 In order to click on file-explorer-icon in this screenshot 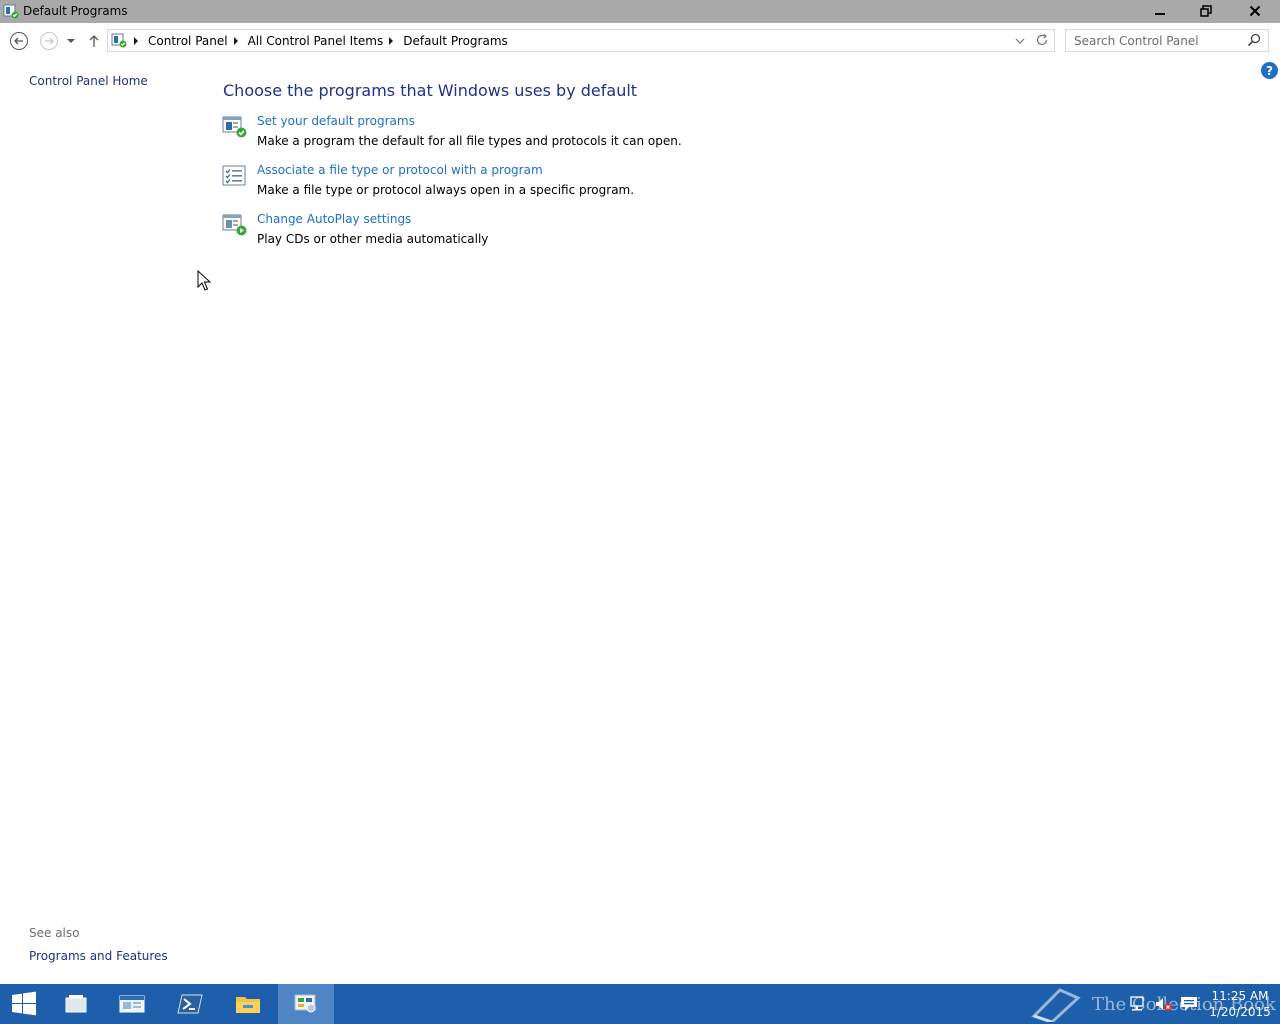, I will do `click(248, 1005)`.